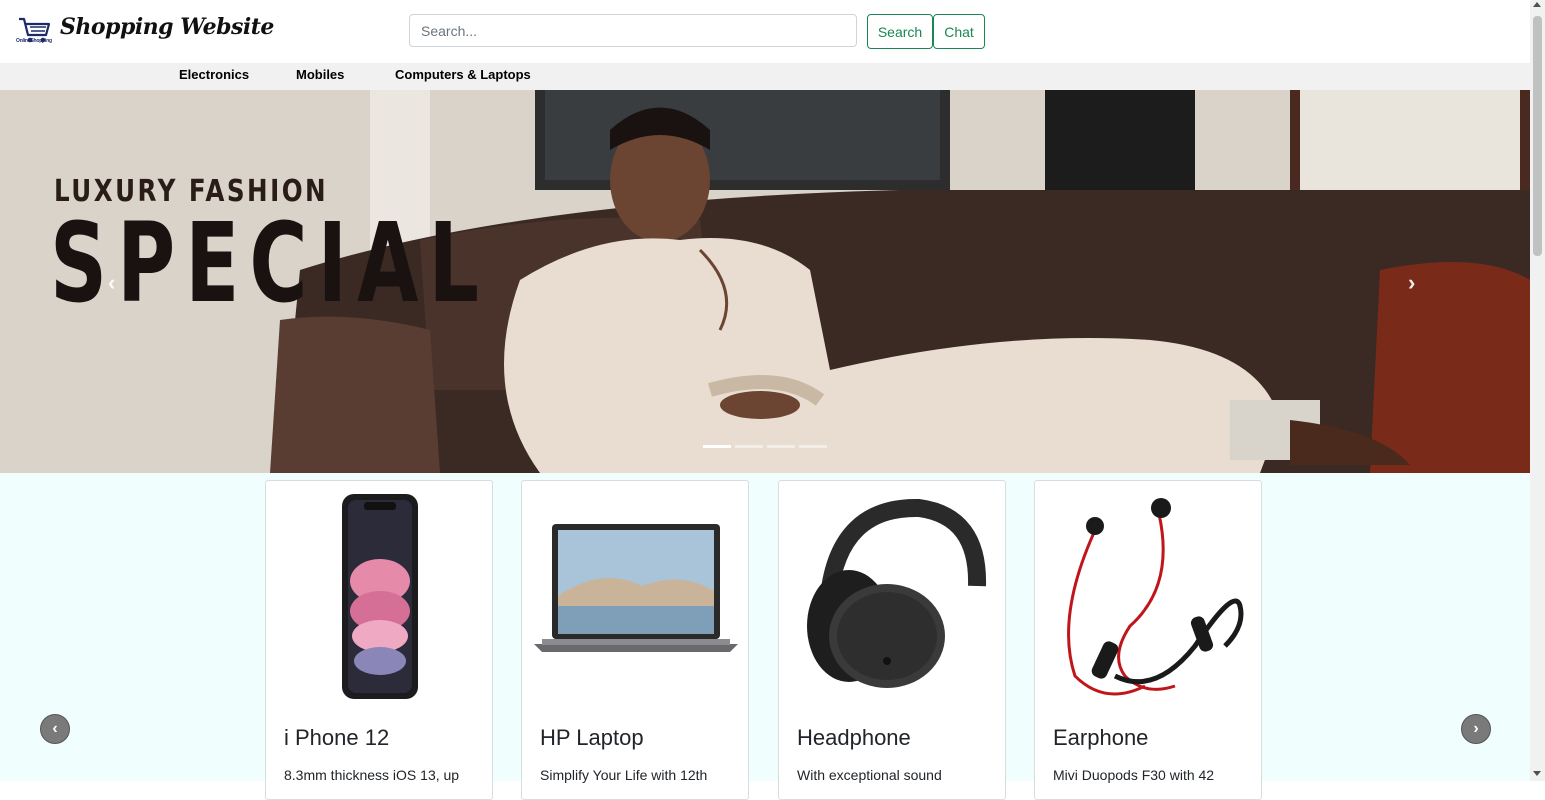 The image size is (1545, 800). I want to click on category-nav: Electronics Mobiles Computers & Laptops, so click(765, 76).